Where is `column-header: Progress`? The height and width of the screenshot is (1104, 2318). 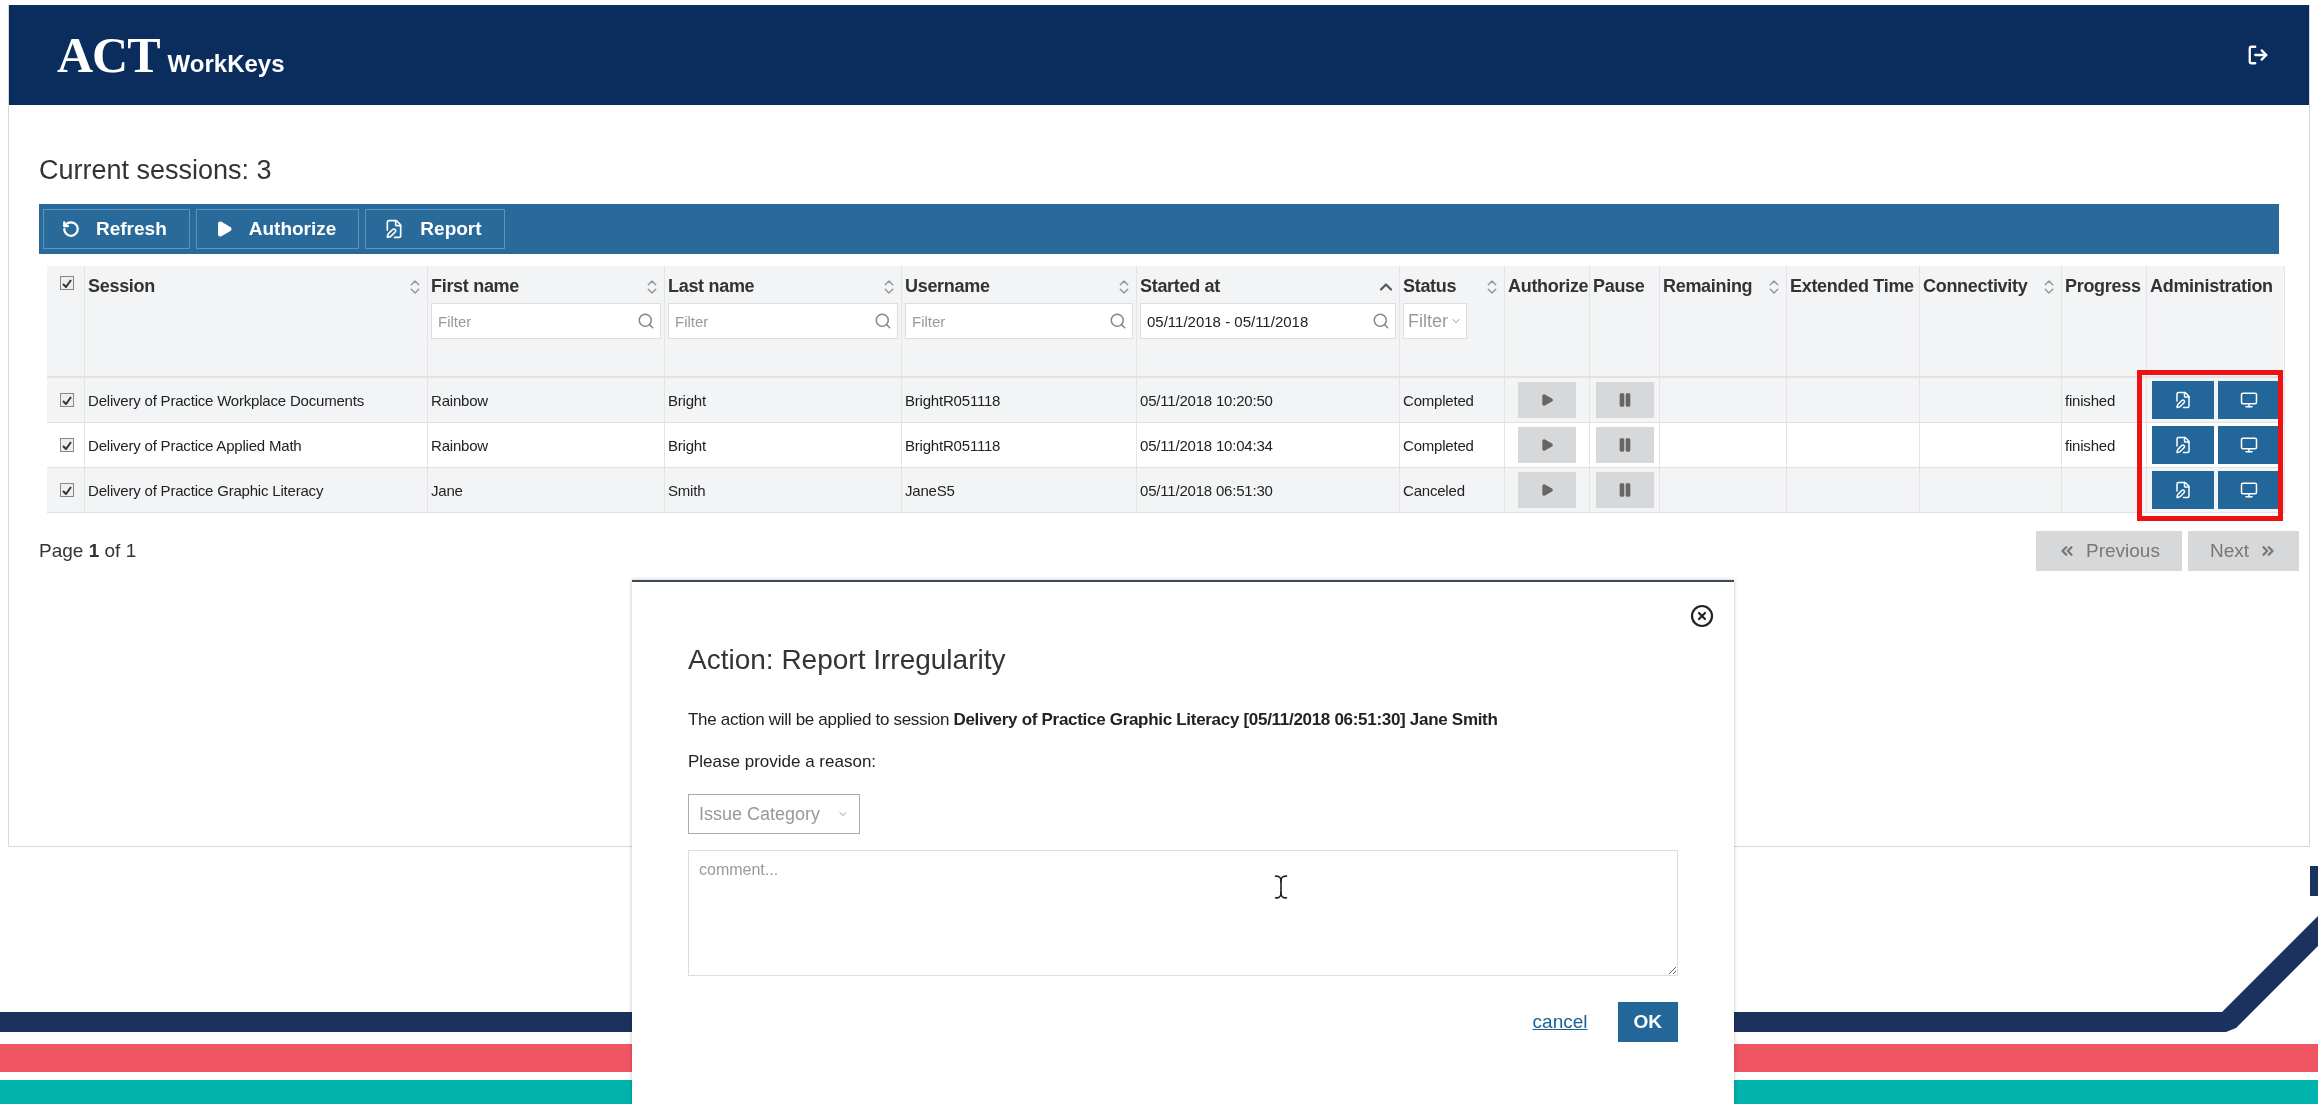 column-header: Progress is located at coordinates (2103, 286).